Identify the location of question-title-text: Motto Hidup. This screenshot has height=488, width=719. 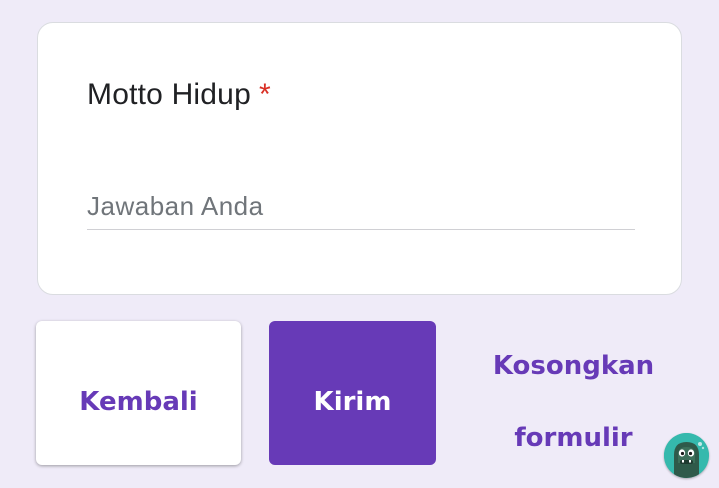
(169, 94).